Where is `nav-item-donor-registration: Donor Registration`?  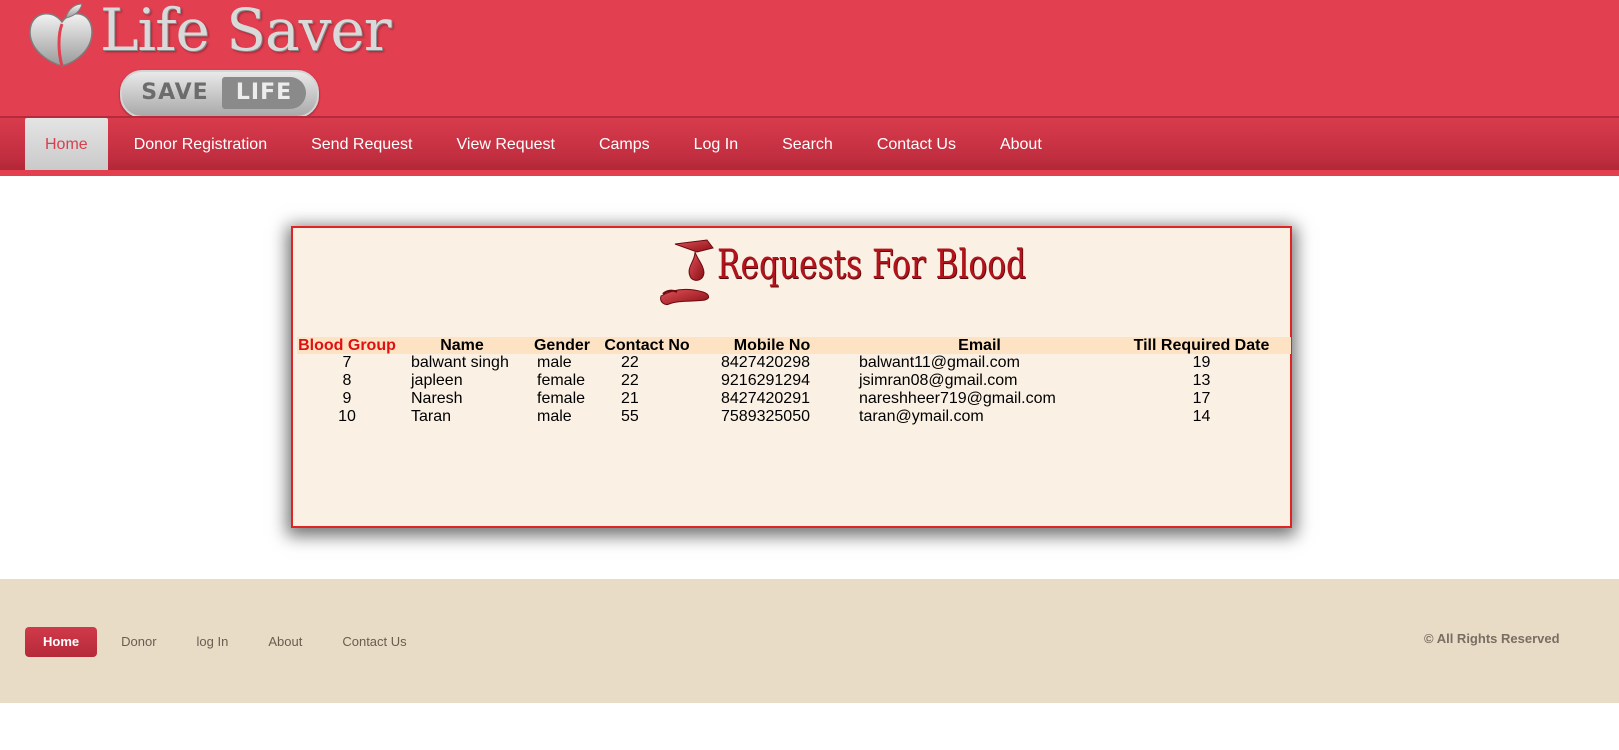 nav-item-donor-registration: Donor Registration is located at coordinates (200, 145).